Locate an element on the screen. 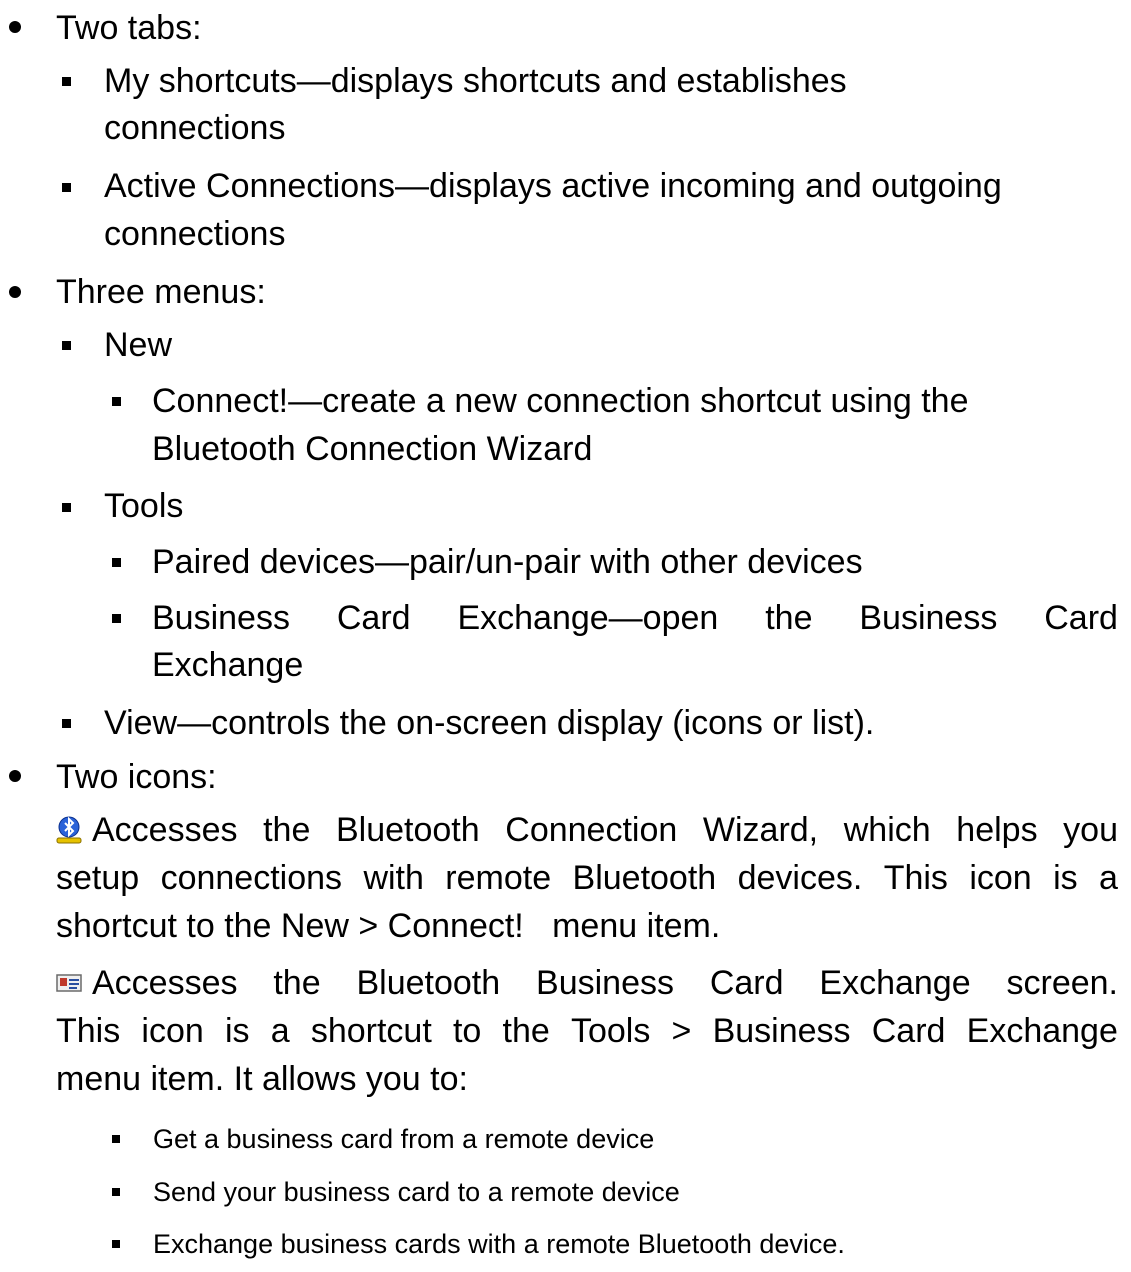 Image resolution: width=1131 pixels, height=1272 pixels. tab-active-connections-line2: connections is located at coordinates (195, 234).